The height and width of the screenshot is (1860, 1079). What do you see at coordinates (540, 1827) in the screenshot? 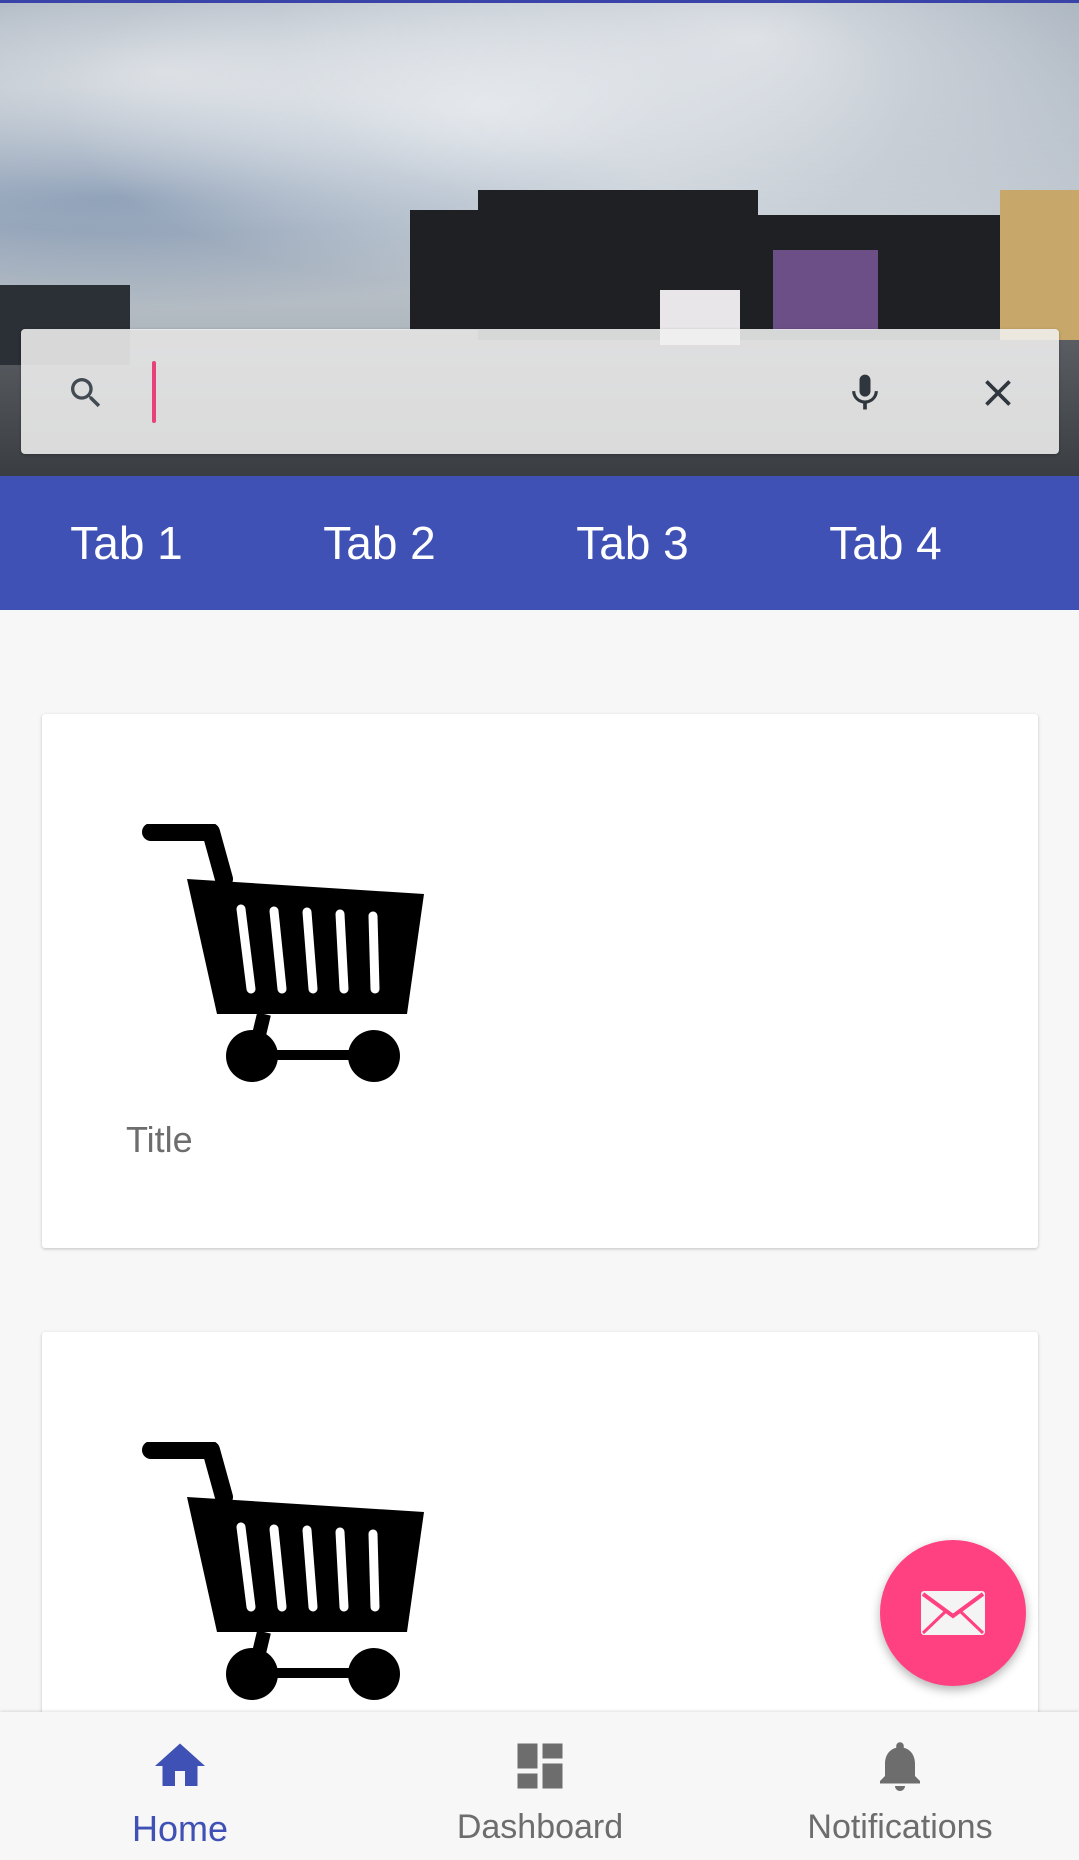
I see `nav-dashboard-label: Dashboard` at bounding box center [540, 1827].